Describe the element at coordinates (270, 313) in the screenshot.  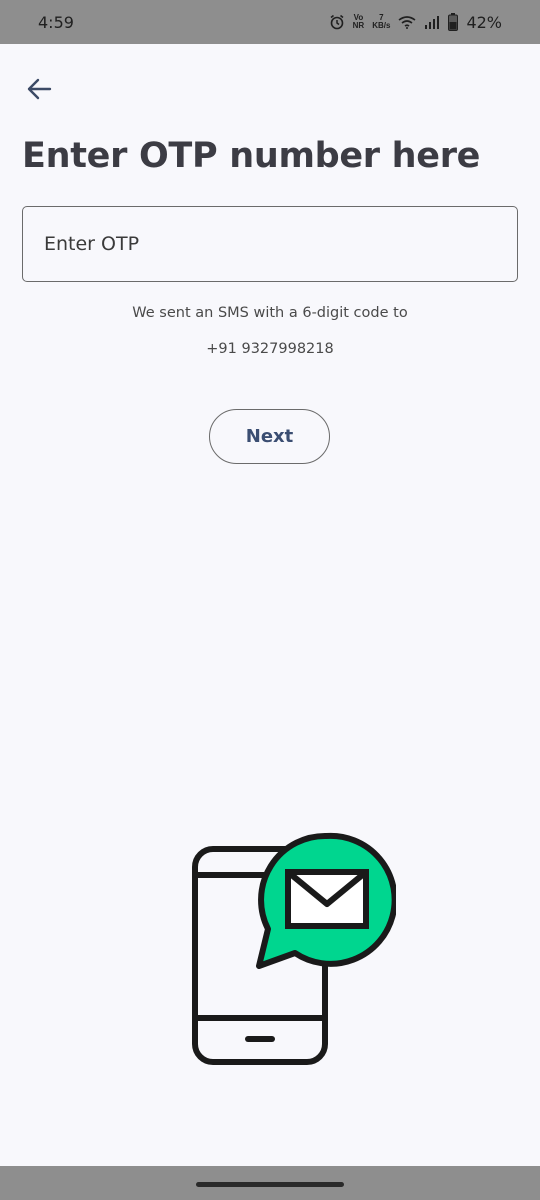
I see `sms-message: We sent an SMS with a 6-digit code to` at that location.